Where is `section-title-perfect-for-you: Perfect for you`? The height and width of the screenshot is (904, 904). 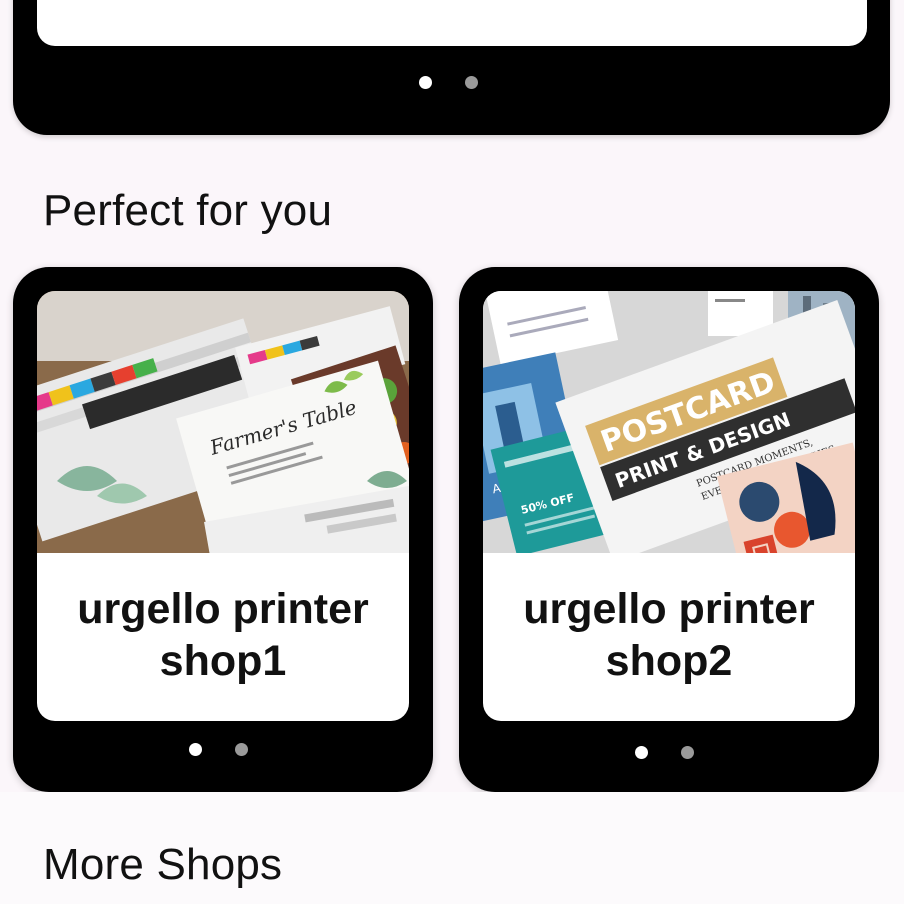 section-title-perfect-for-you: Perfect for you is located at coordinates (188, 210).